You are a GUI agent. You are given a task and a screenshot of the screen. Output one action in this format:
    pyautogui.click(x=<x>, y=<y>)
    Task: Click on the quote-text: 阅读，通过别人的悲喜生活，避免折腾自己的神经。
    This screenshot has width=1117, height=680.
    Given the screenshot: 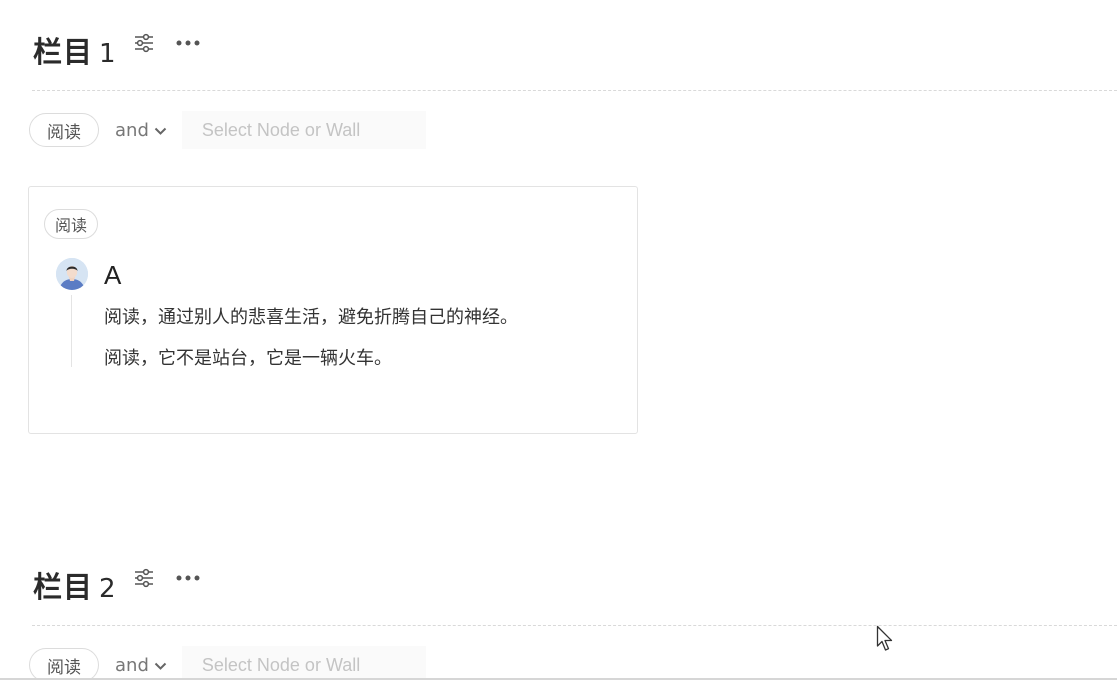 What is the action you would take?
    pyautogui.click(x=311, y=317)
    